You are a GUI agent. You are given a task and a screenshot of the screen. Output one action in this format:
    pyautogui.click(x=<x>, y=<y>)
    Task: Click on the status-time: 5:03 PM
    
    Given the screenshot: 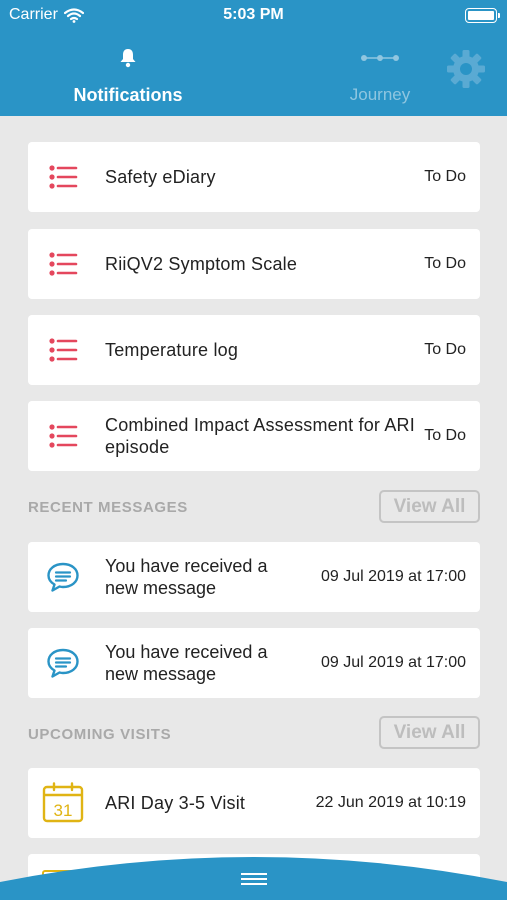 What is the action you would take?
    pyautogui.click(x=253, y=14)
    